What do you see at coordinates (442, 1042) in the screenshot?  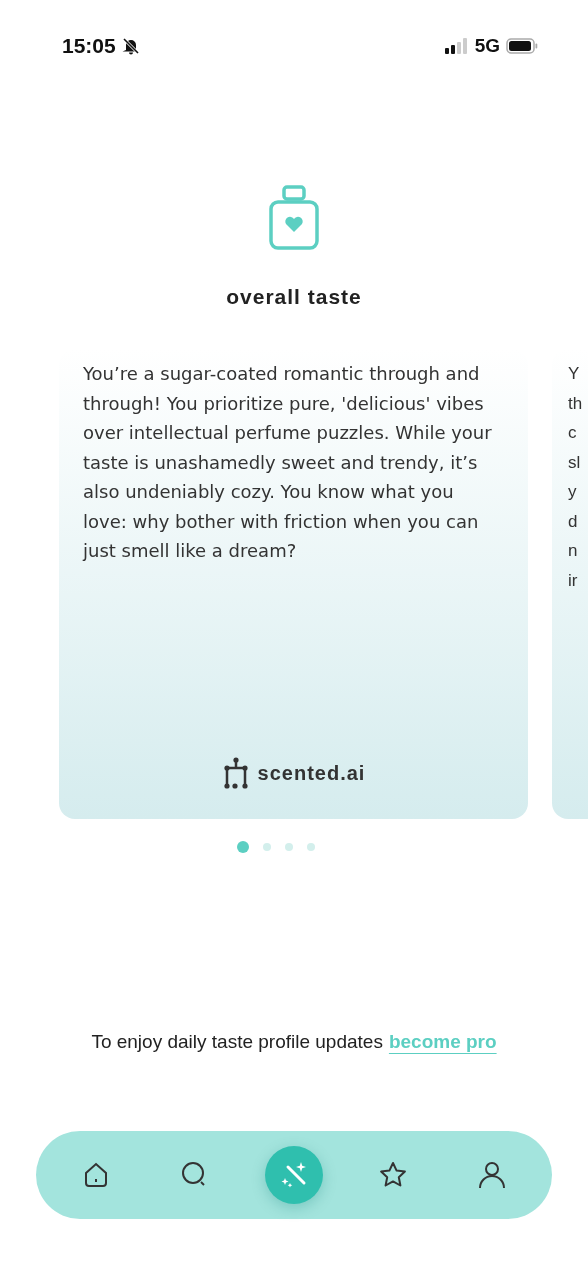 I see `become-pro-link: become pro` at bounding box center [442, 1042].